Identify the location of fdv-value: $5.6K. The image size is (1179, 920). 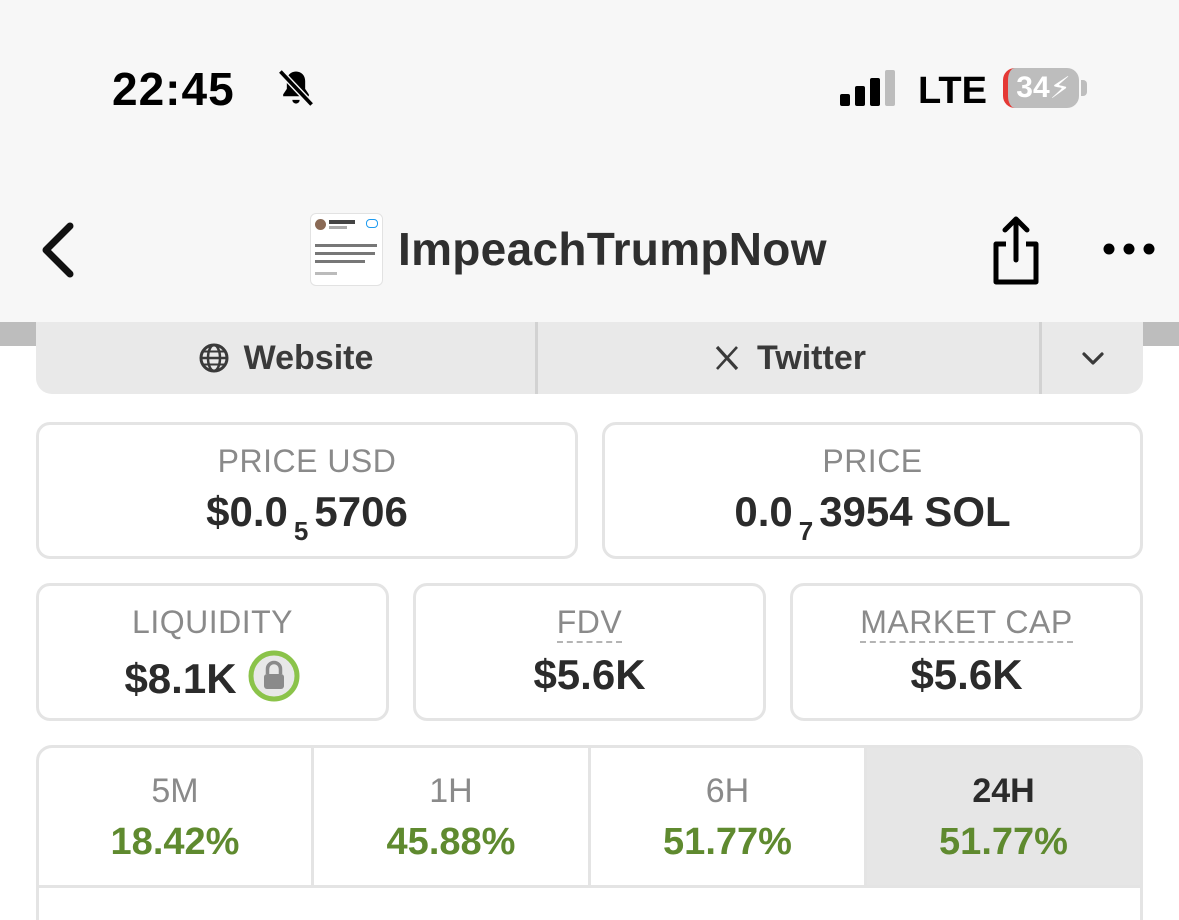
(589, 674).